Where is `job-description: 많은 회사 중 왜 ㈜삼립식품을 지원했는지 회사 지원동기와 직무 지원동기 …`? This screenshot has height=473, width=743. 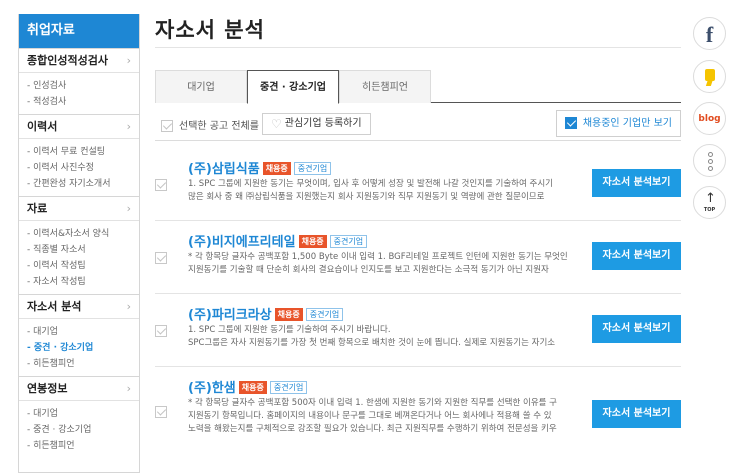
job-description: 많은 회사 중 왜 ㈜삼립식품을 지원했는지 회사 지원동기와 직무 지원동기 … is located at coordinates (366, 197).